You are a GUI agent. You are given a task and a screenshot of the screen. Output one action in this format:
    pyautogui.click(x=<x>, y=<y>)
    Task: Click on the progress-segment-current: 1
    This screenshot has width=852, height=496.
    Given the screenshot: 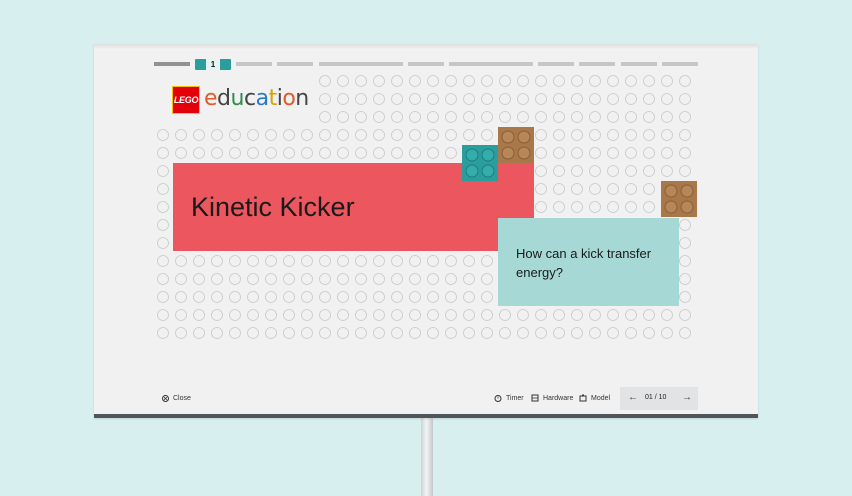 What is the action you would take?
    pyautogui.click(x=213, y=64)
    